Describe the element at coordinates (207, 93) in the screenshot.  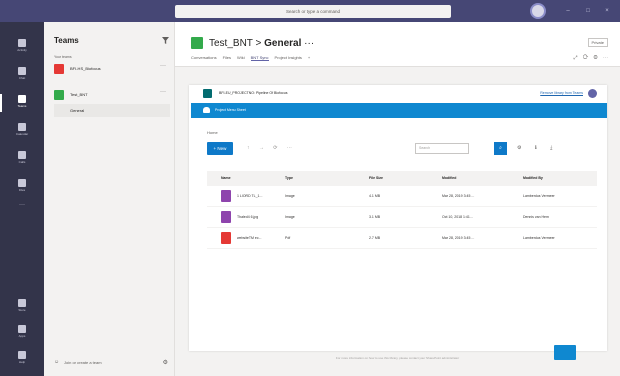
I see `sharepoint-icon` at that location.